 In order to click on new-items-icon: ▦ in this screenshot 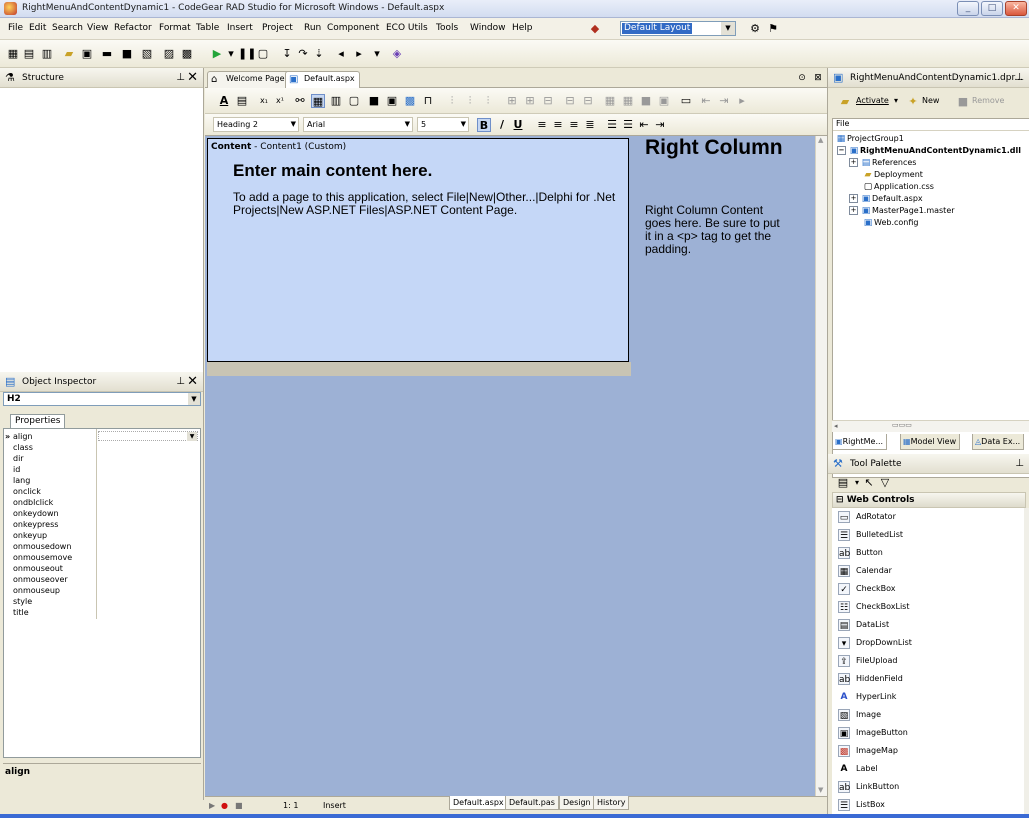, I will do `click(13, 54)`.